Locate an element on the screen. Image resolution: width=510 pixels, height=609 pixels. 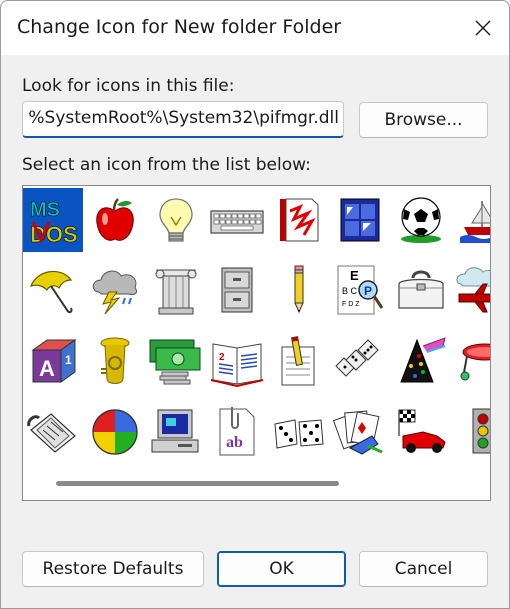
alphabet-block-icon: A 1 is located at coordinates (54, 361).